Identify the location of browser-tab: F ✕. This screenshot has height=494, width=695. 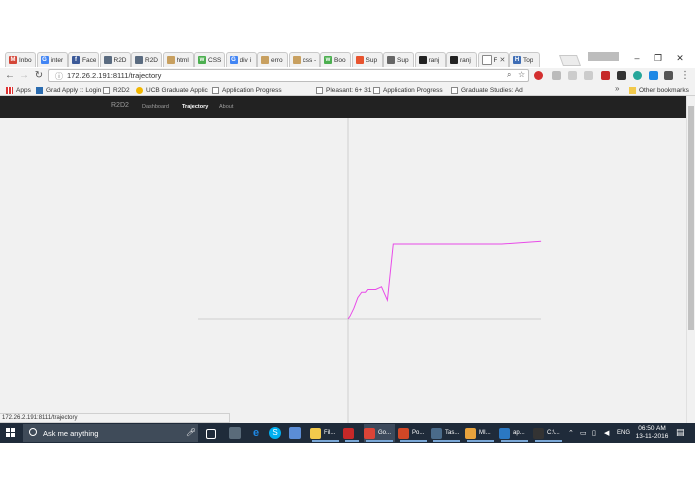
(493, 59).